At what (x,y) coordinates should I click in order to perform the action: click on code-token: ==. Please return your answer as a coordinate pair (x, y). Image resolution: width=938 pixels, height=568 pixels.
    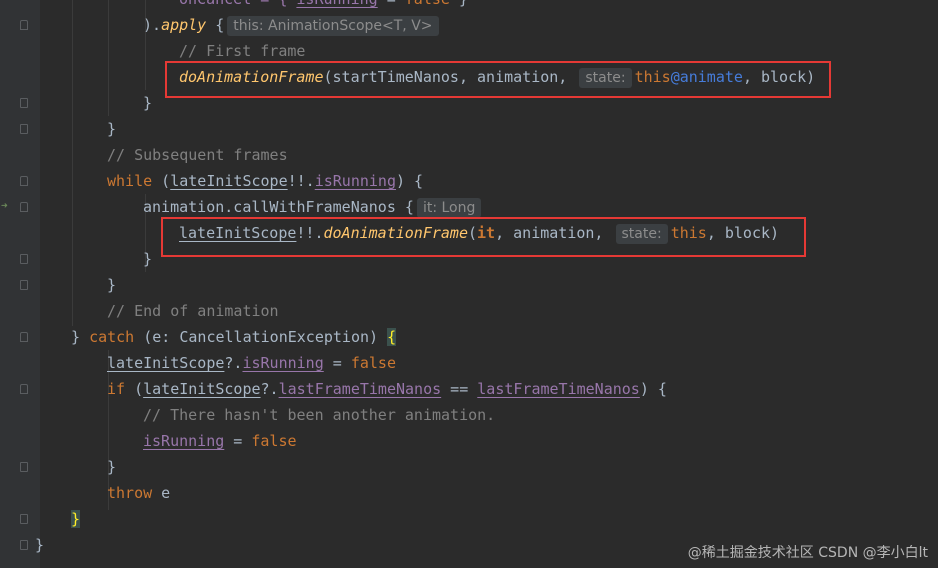
    Looking at the image, I should click on (459, 389).